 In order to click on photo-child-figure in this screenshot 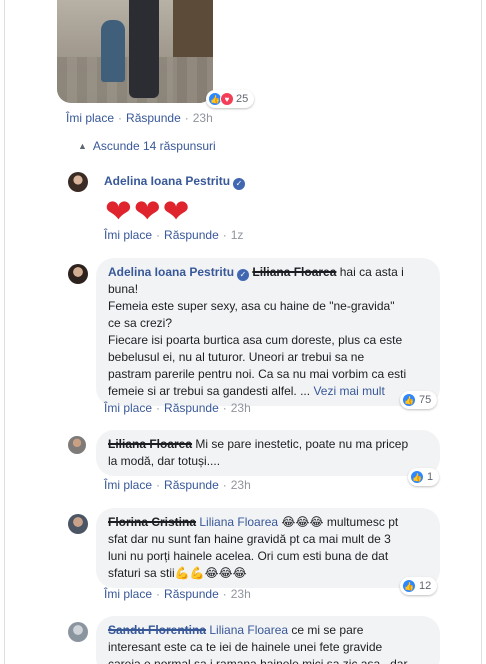, I will do `click(113, 51)`.